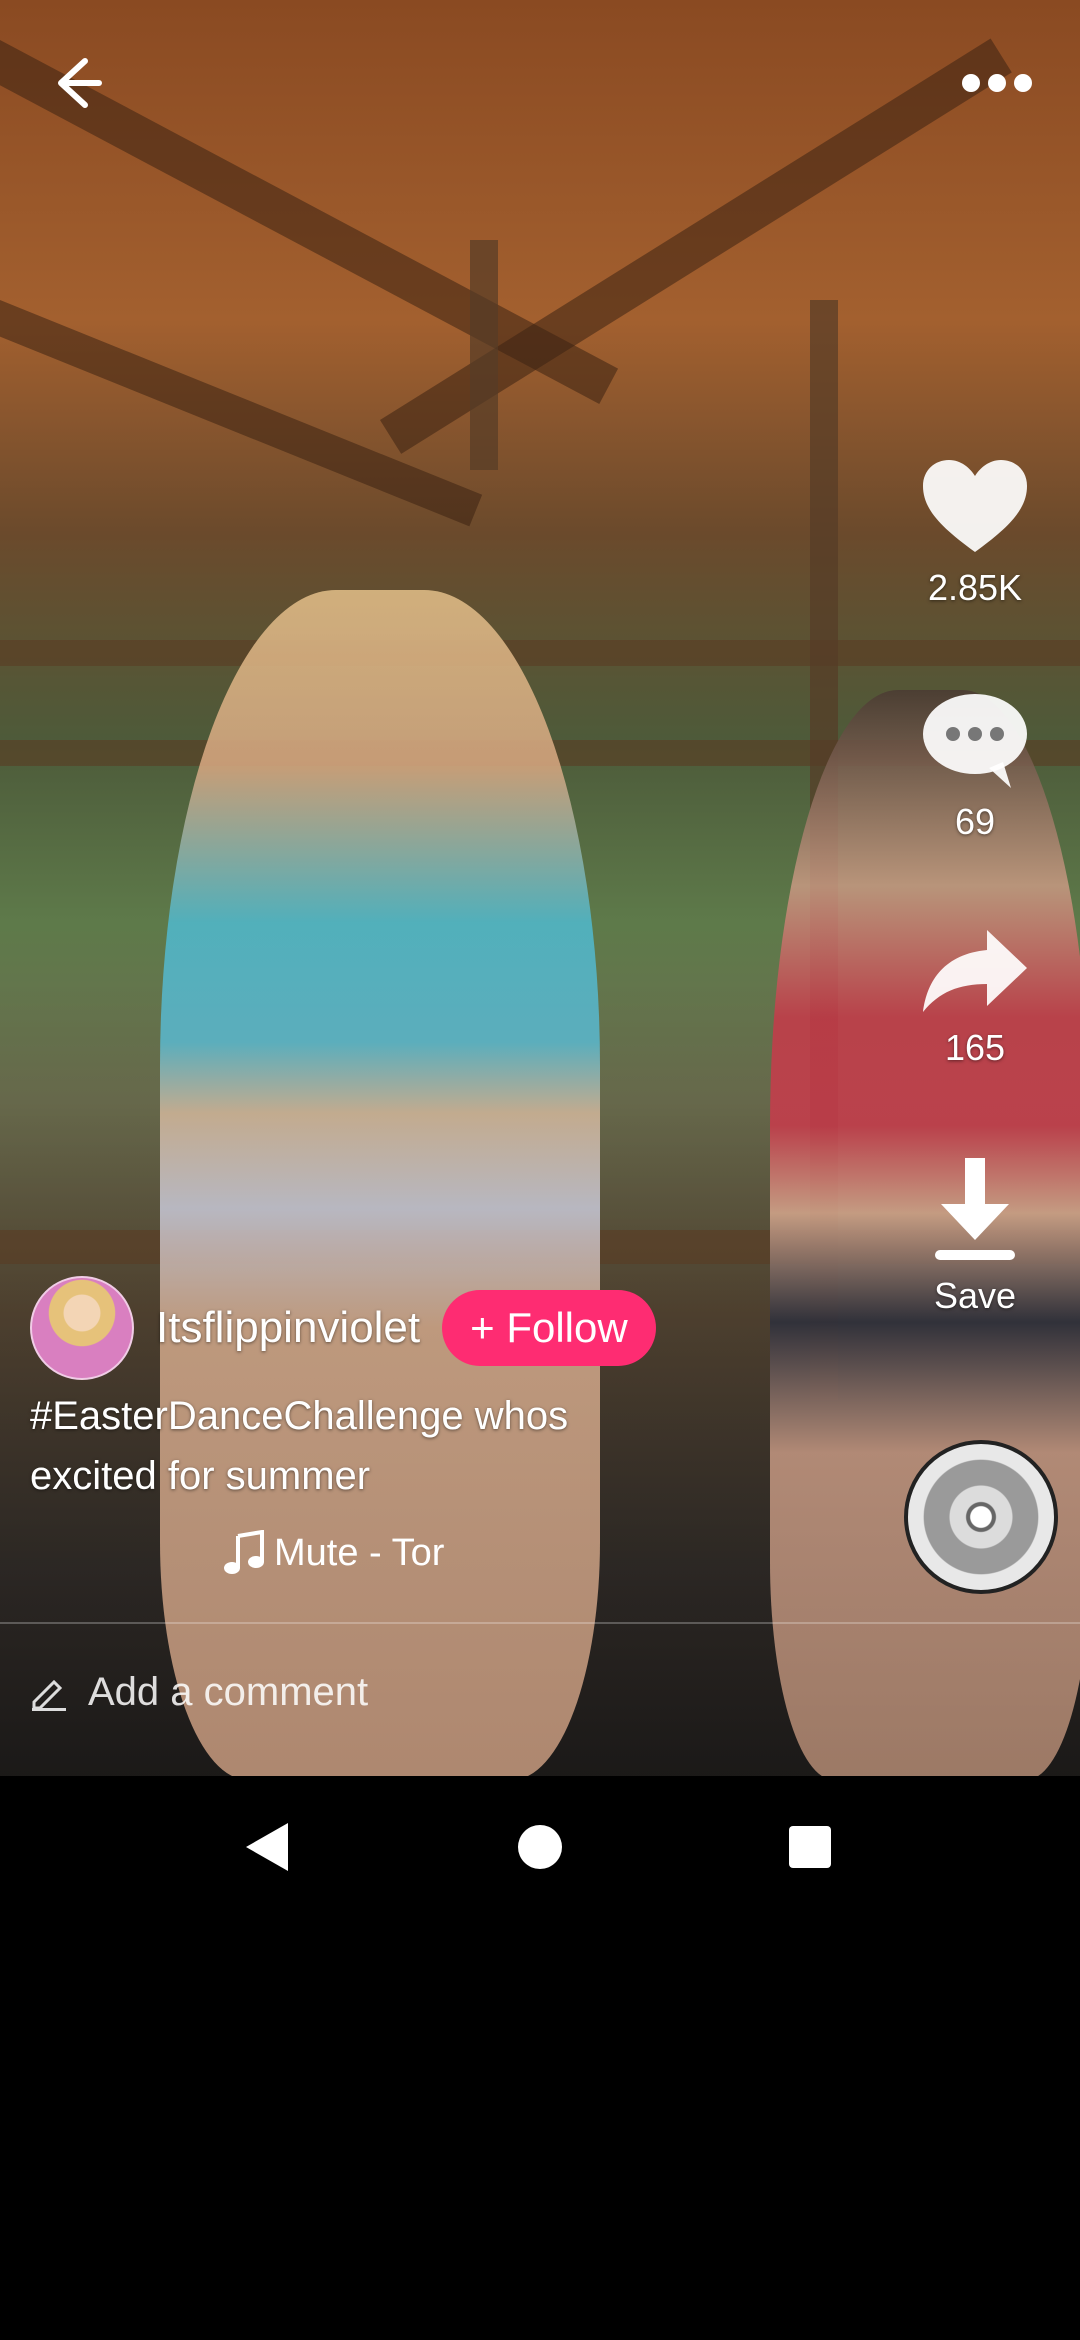 Image resolution: width=1080 pixels, height=2340 pixels. Describe the element at coordinates (975, 821) in the screenshot. I see `comment-count: 69` at that location.